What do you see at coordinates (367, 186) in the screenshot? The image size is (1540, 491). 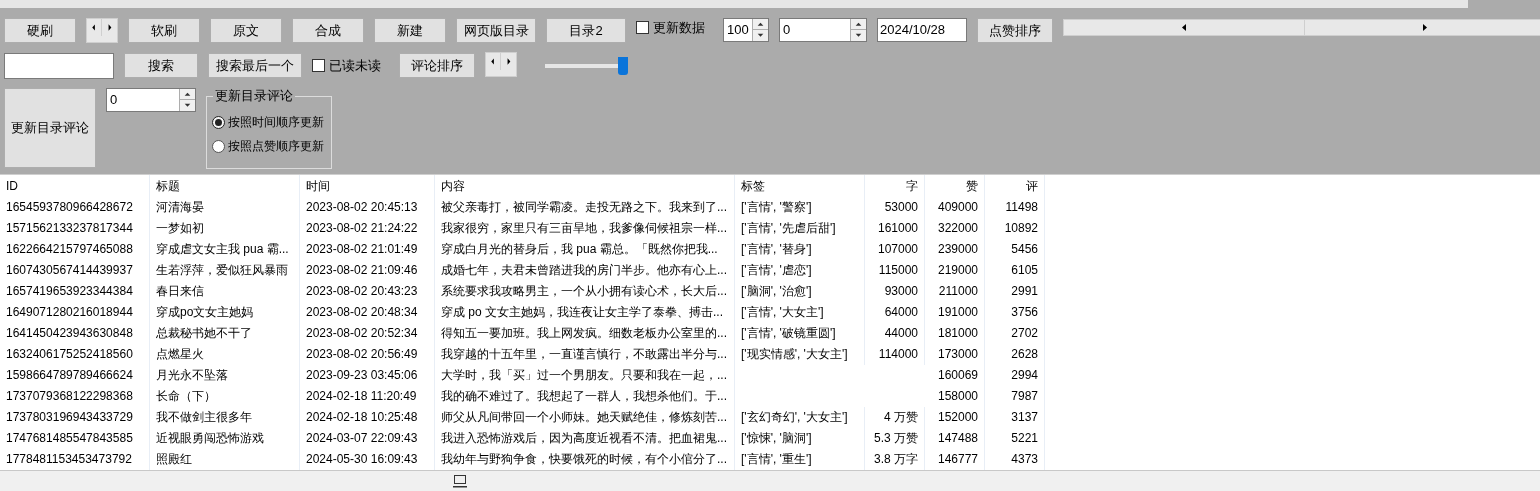 I see `column-header: 时间` at bounding box center [367, 186].